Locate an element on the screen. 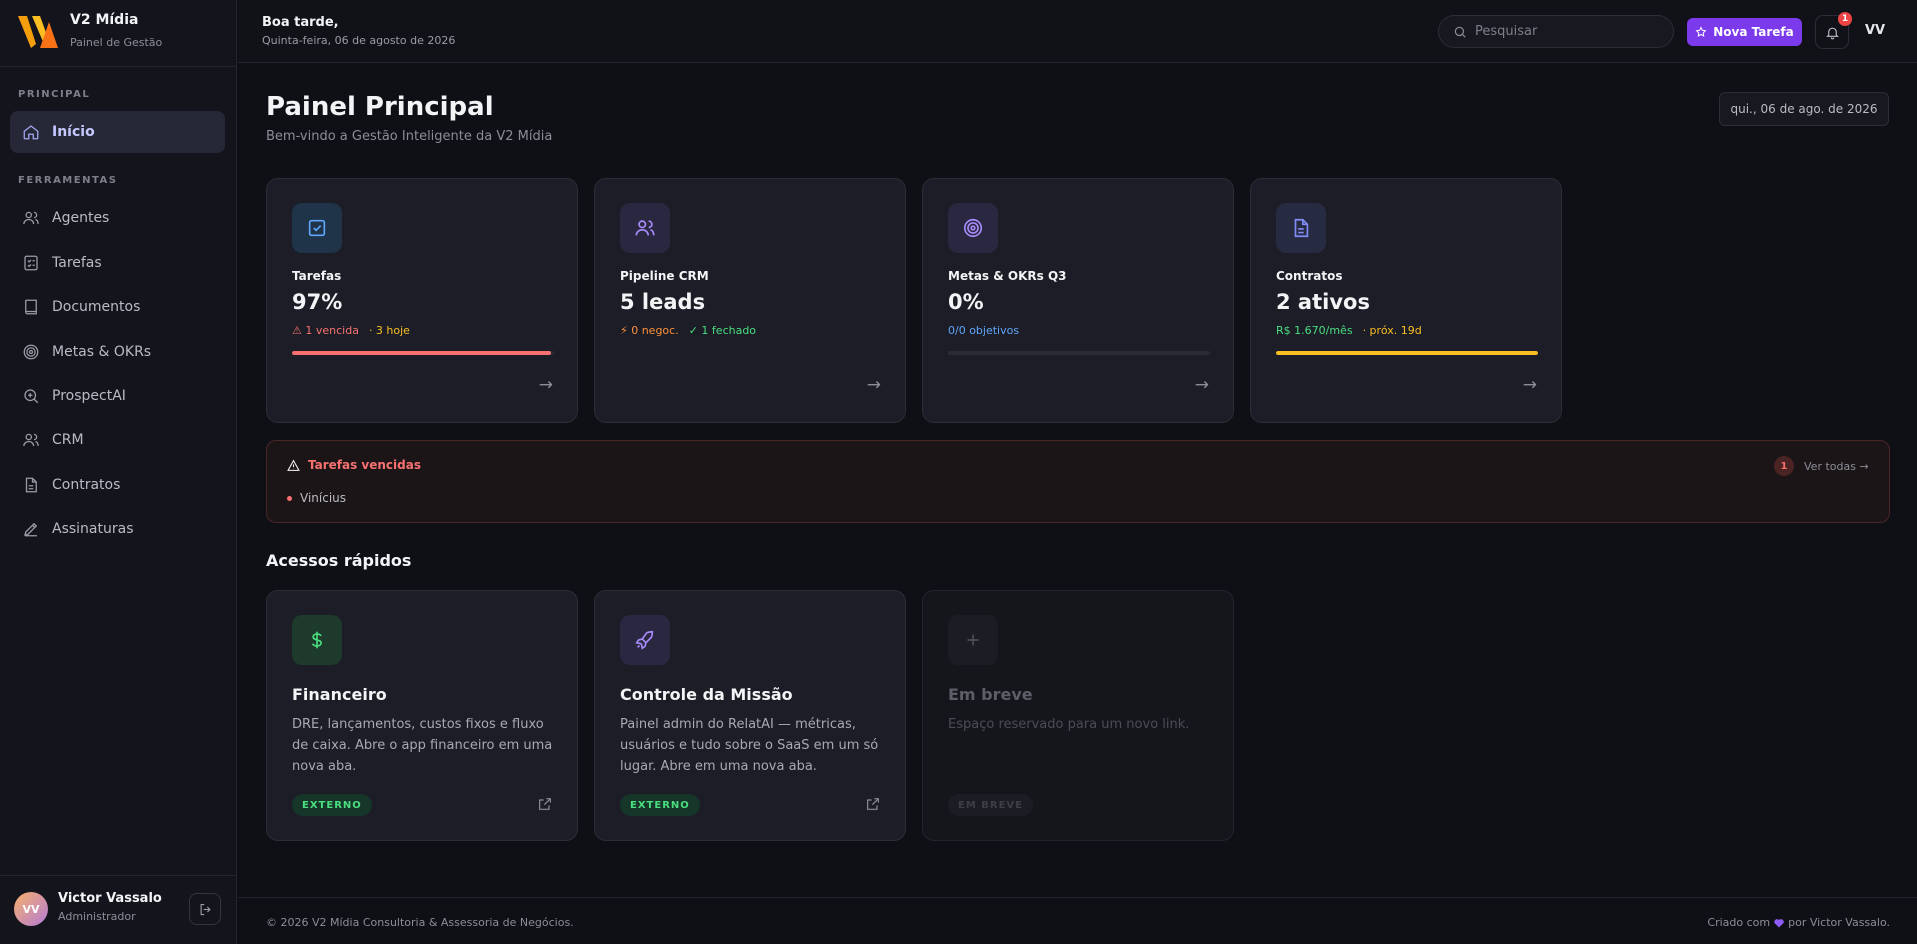 The height and width of the screenshot is (944, 1917). current-date: Quinta-feira, 06 de agosto de 2026 is located at coordinates (359, 40).